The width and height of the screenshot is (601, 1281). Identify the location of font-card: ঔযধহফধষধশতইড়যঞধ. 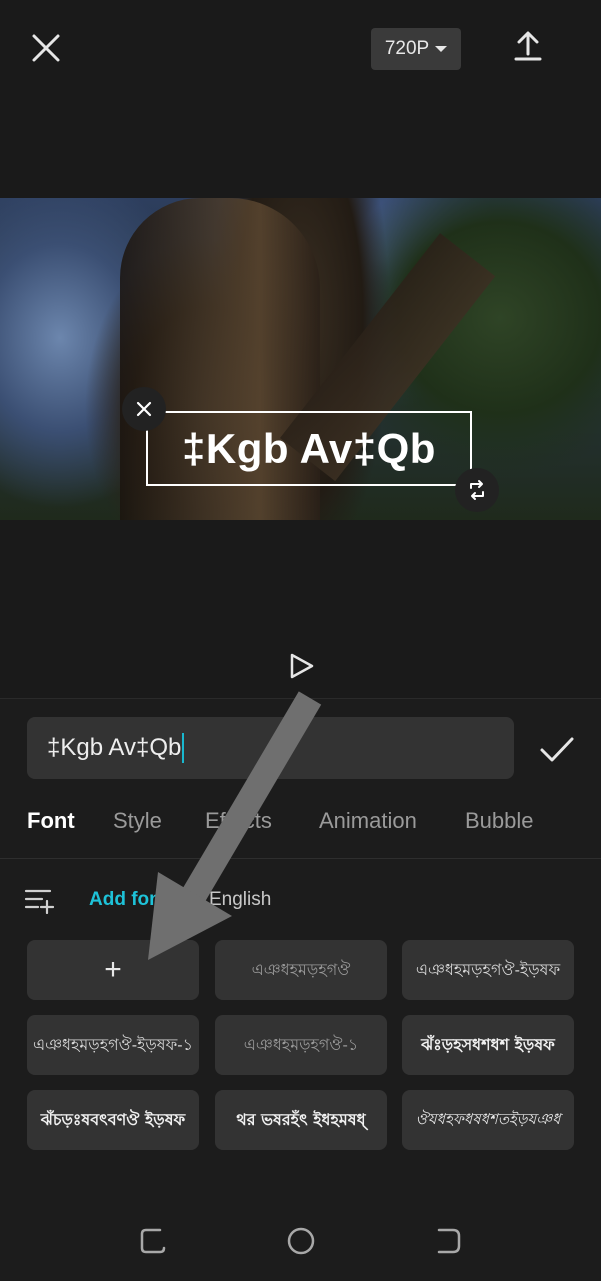
(488, 1120).